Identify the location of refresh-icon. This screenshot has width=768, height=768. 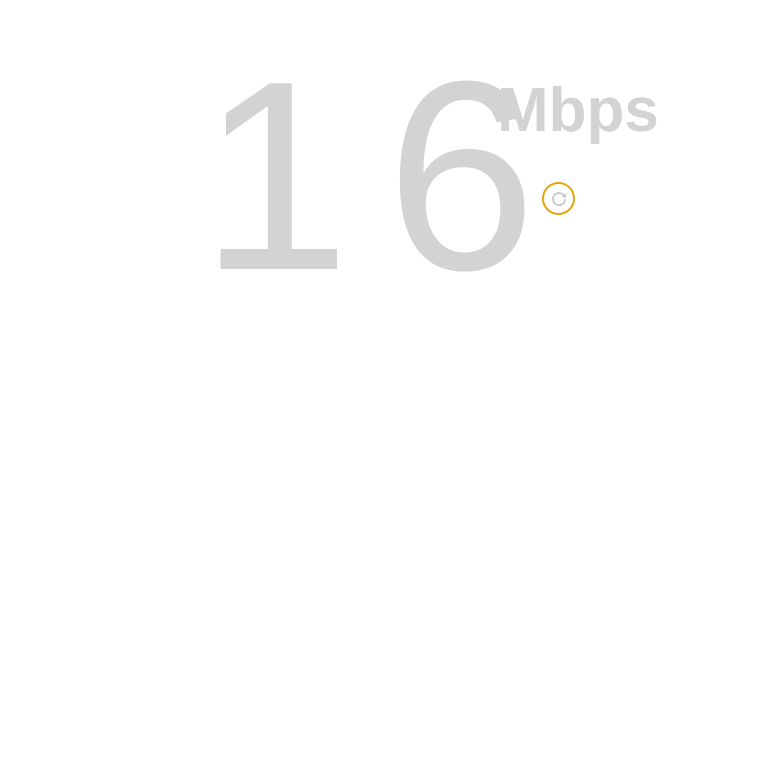
(558, 198).